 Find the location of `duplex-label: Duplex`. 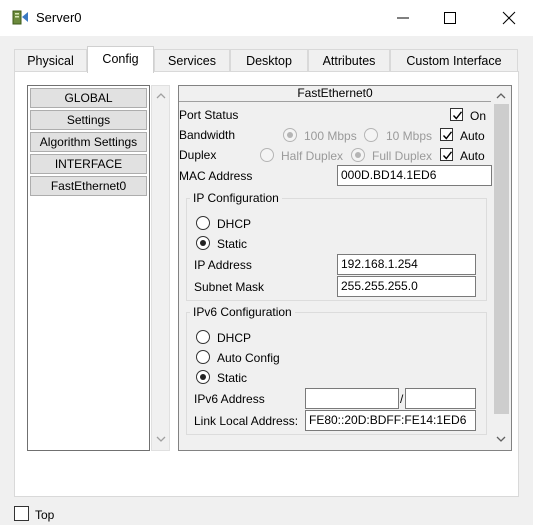

duplex-label: Duplex is located at coordinates (198, 155).